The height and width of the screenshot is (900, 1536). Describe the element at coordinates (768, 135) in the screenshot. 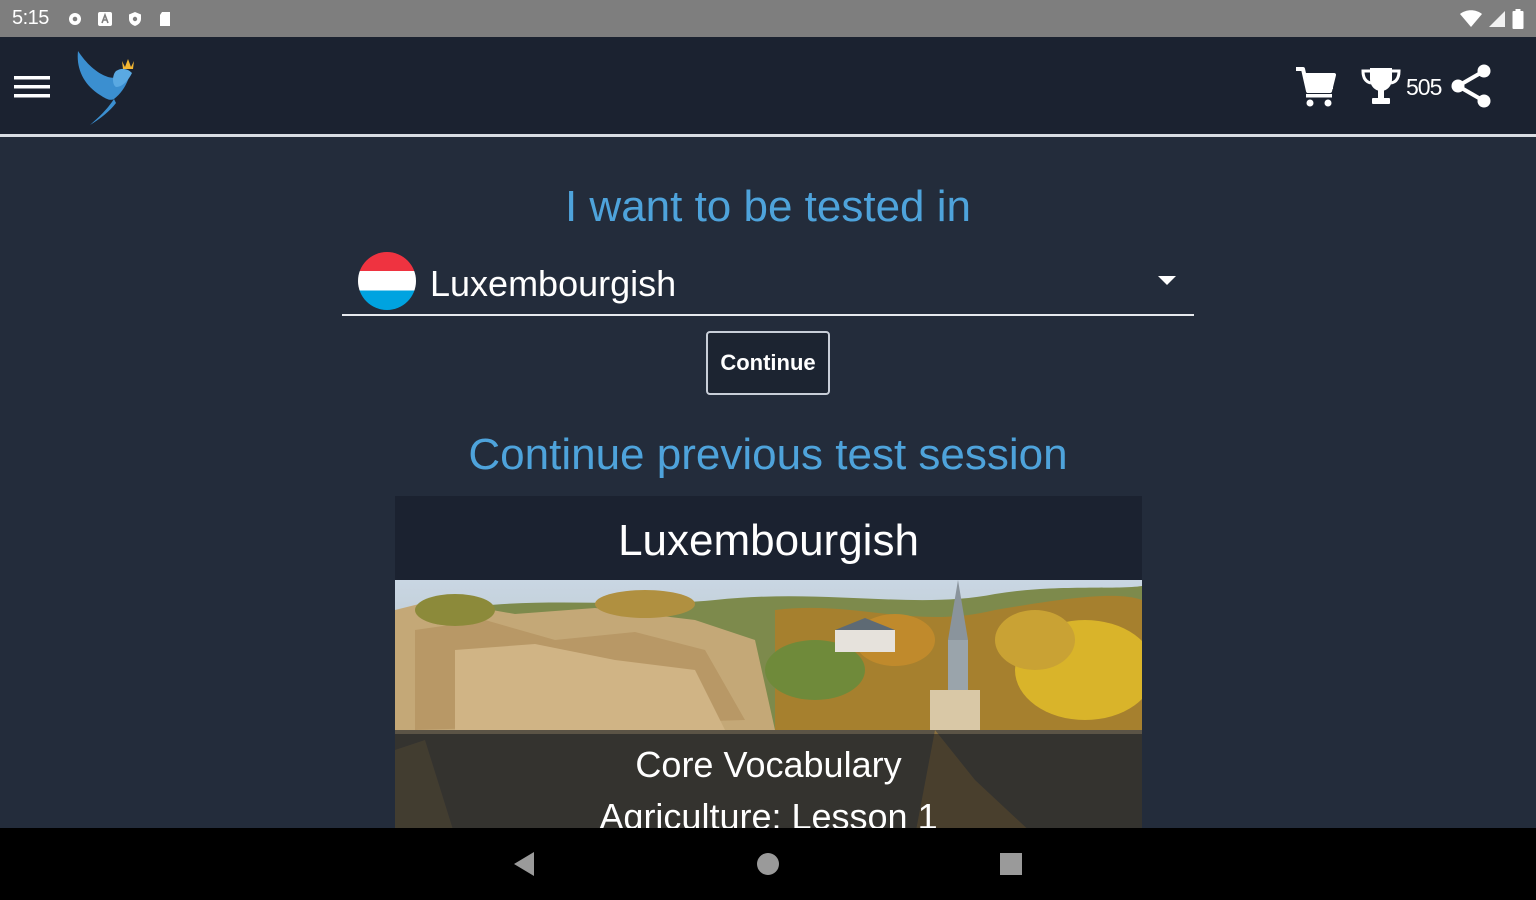

I see `app-bar-divider` at that location.